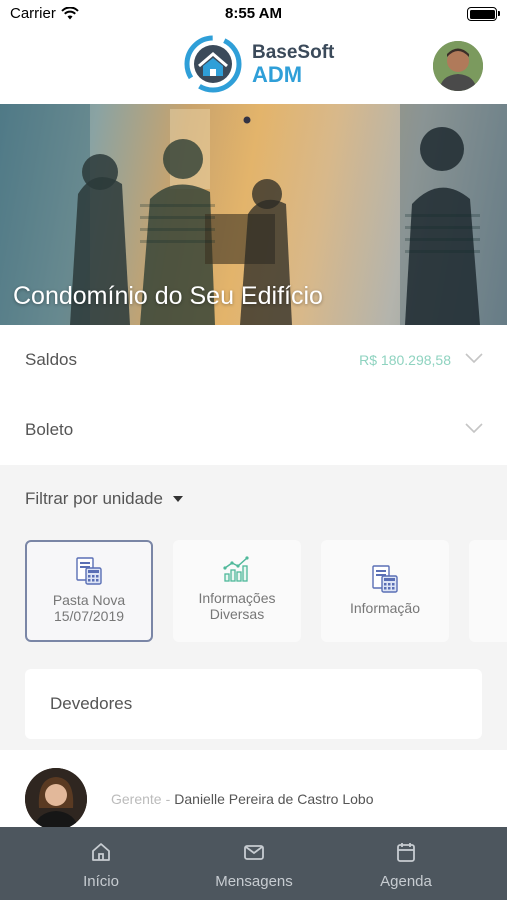 The width and height of the screenshot is (507, 900). Describe the element at coordinates (49, 429) in the screenshot. I see `boleto-label: Boleto` at that location.